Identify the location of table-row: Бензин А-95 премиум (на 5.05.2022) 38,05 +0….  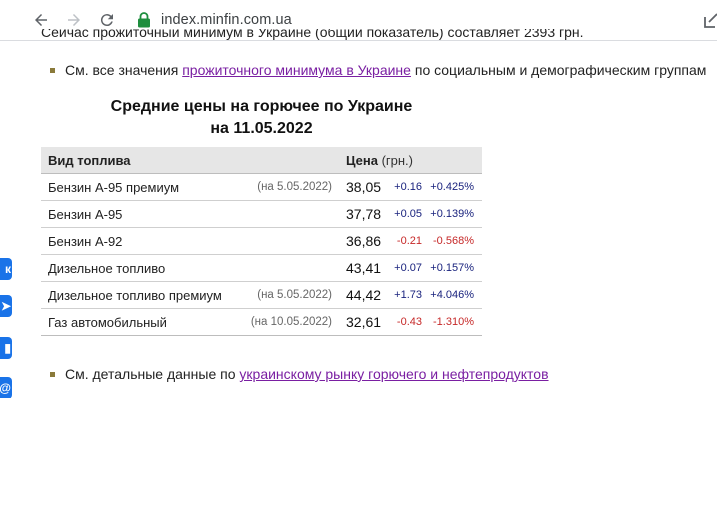
(261, 187).